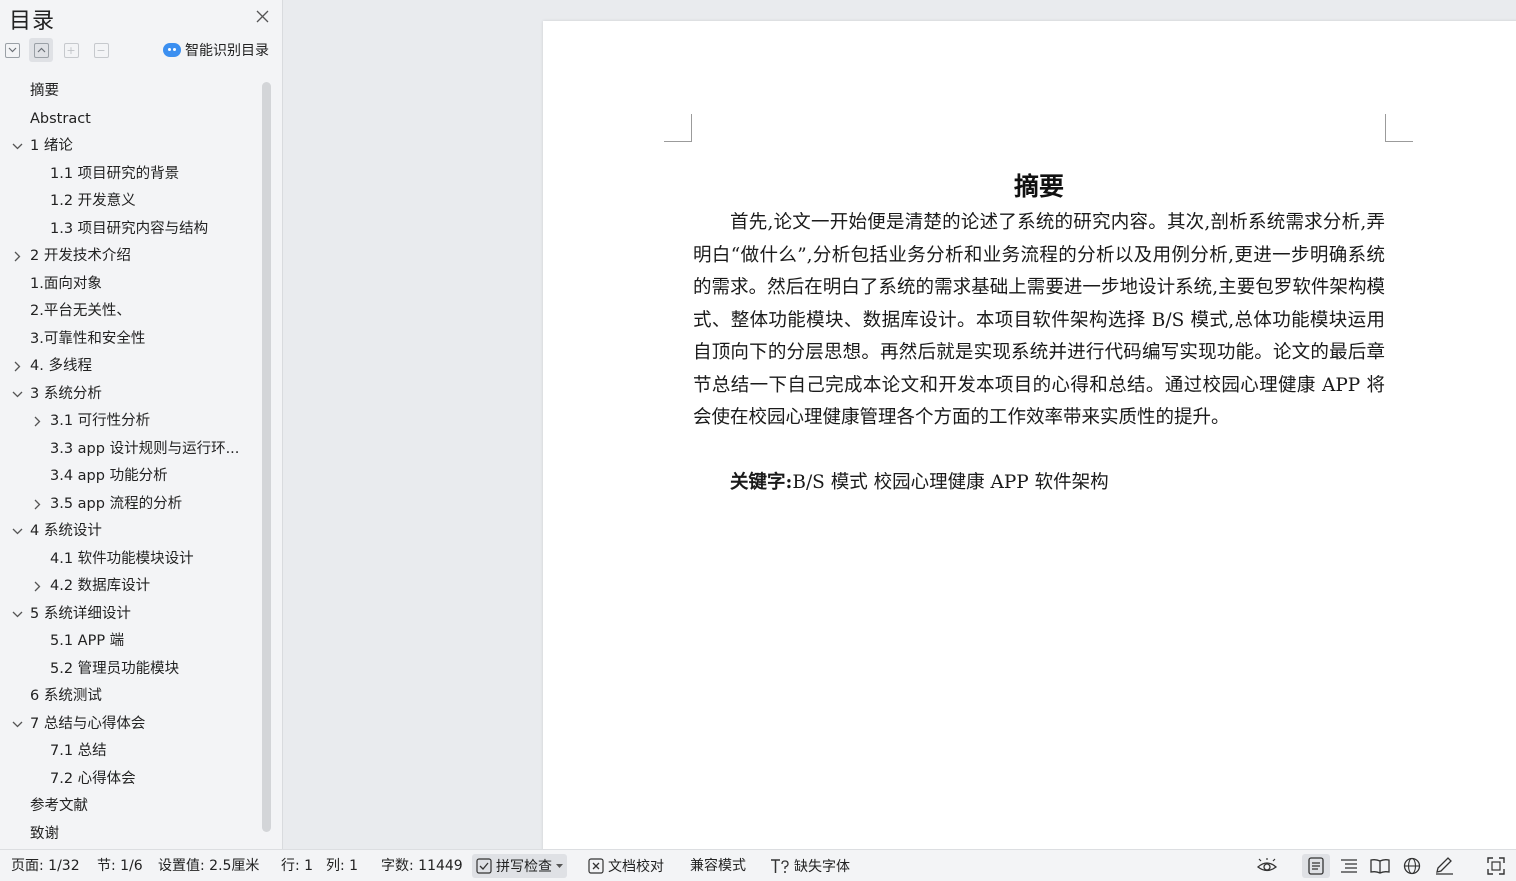 The height and width of the screenshot is (881, 1516). I want to click on page-view-icon, so click(1316, 866).